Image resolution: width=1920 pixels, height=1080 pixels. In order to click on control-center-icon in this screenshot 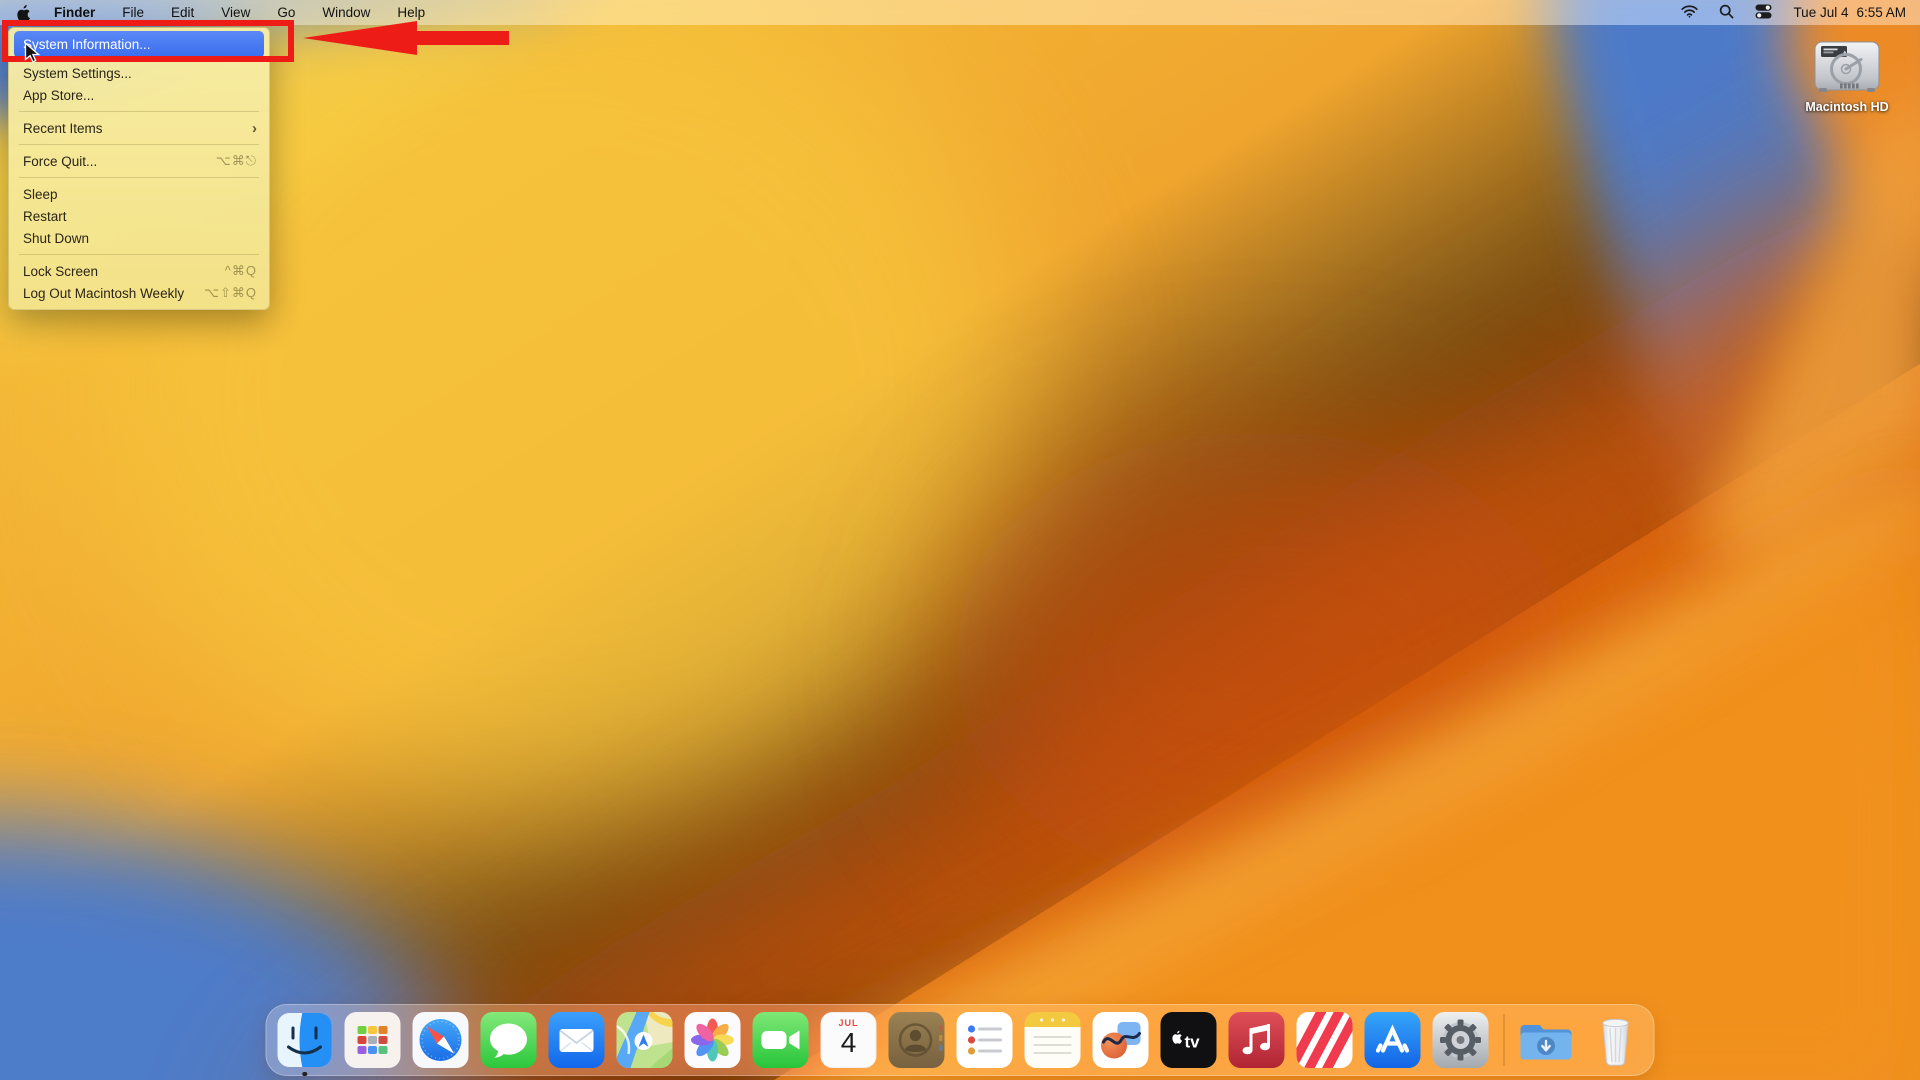, I will do `click(1763, 13)`.